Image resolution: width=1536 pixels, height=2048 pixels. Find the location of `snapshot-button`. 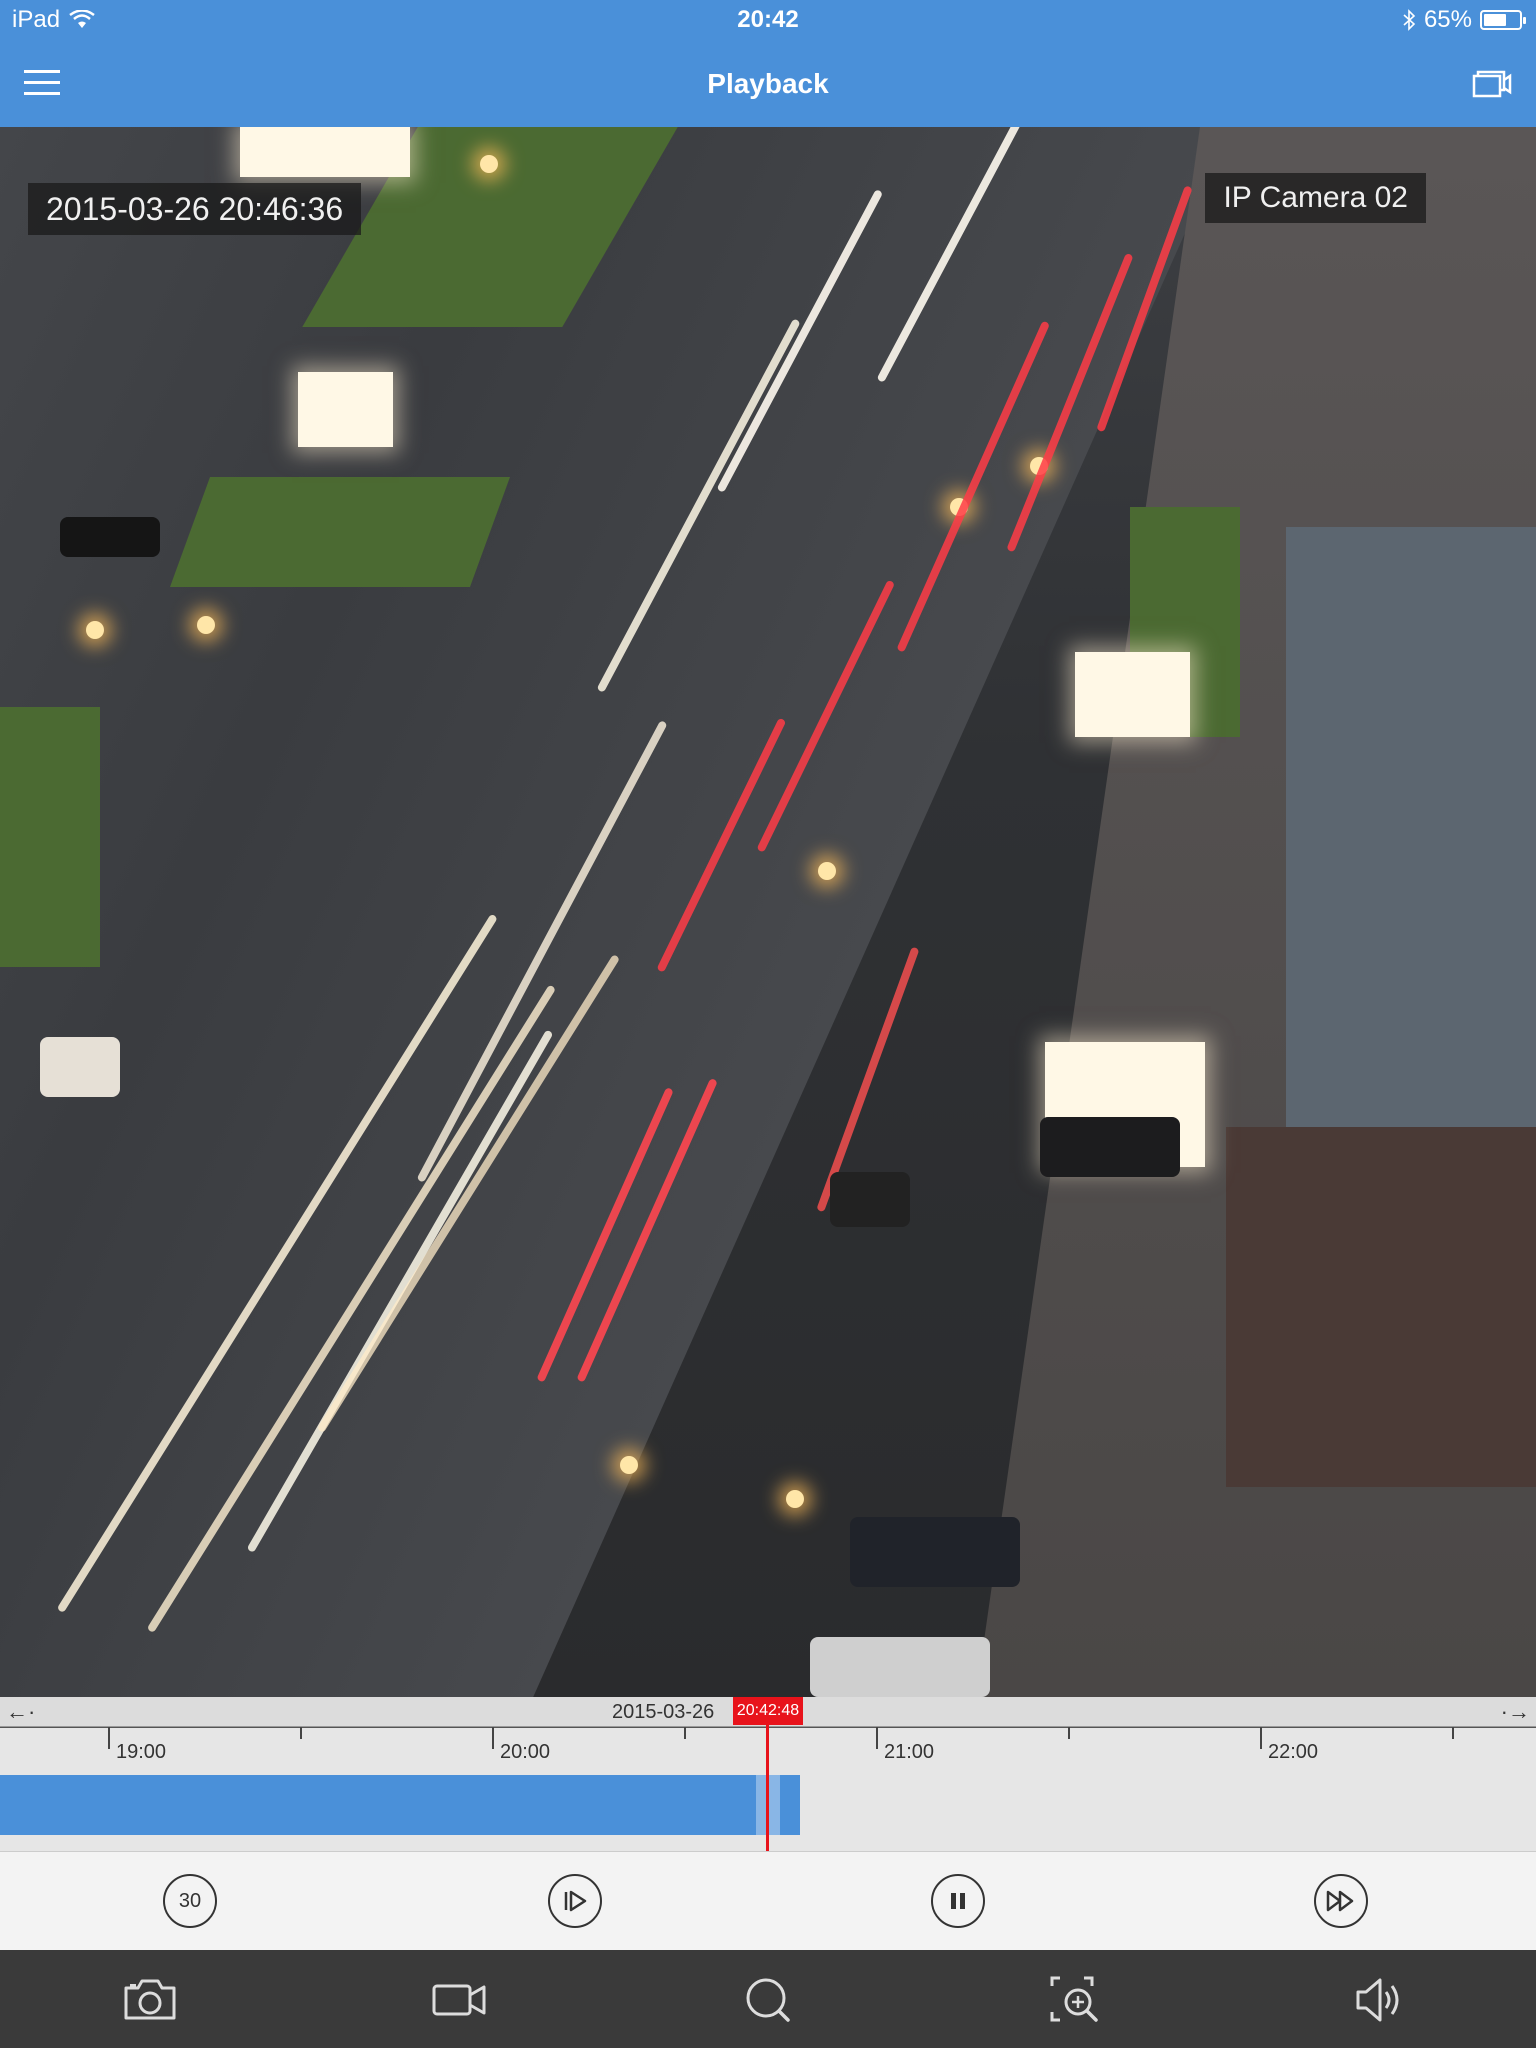

snapshot-button is located at coordinates (150, 2000).